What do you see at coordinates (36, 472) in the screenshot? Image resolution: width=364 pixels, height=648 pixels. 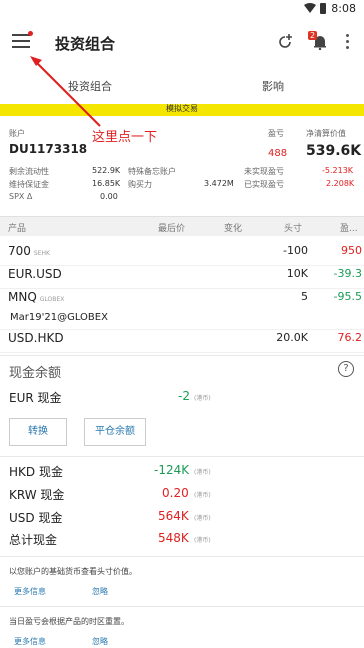 I see `cash-label: HKD 现金` at bounding box center [36, 472].